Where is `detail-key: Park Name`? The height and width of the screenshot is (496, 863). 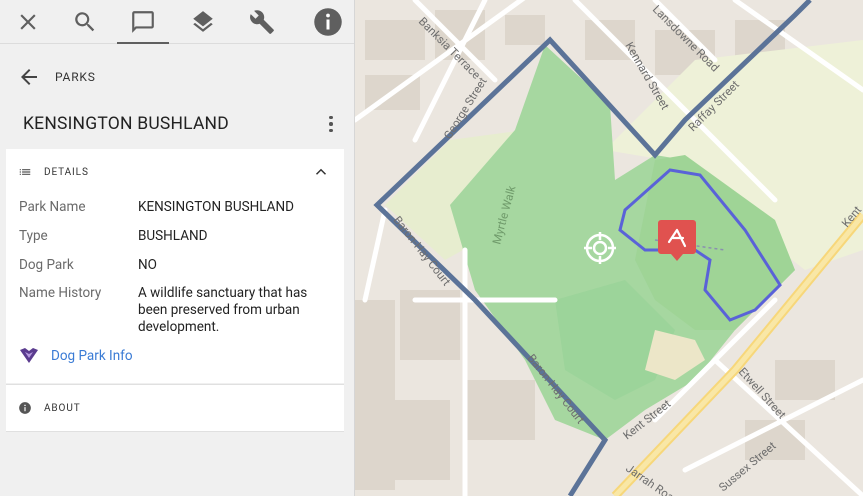
detail-key: Park Name is located at coordinates (52, 207).